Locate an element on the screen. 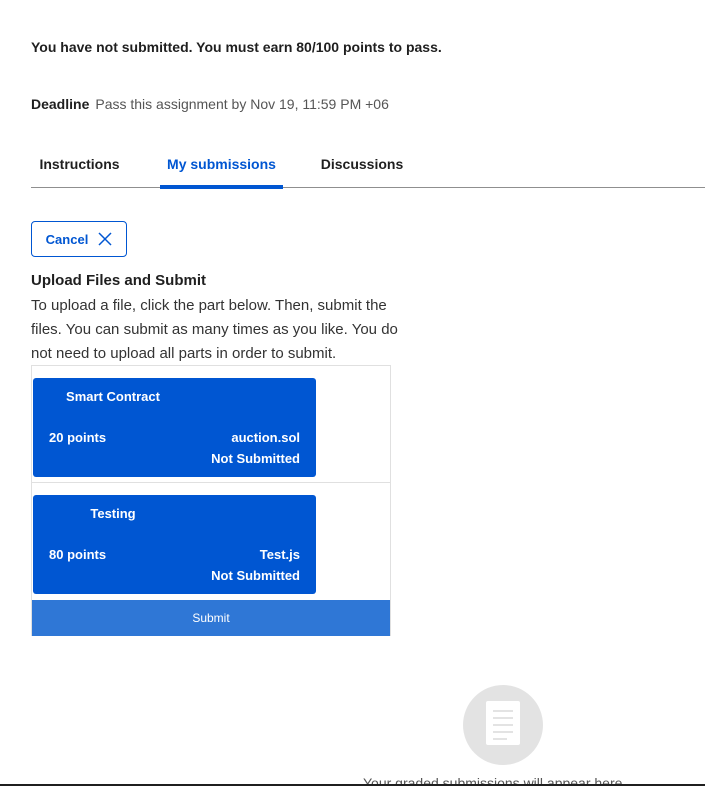 This screenshot has height=786, width=705. document-icon is located at coordinates (503, 725).